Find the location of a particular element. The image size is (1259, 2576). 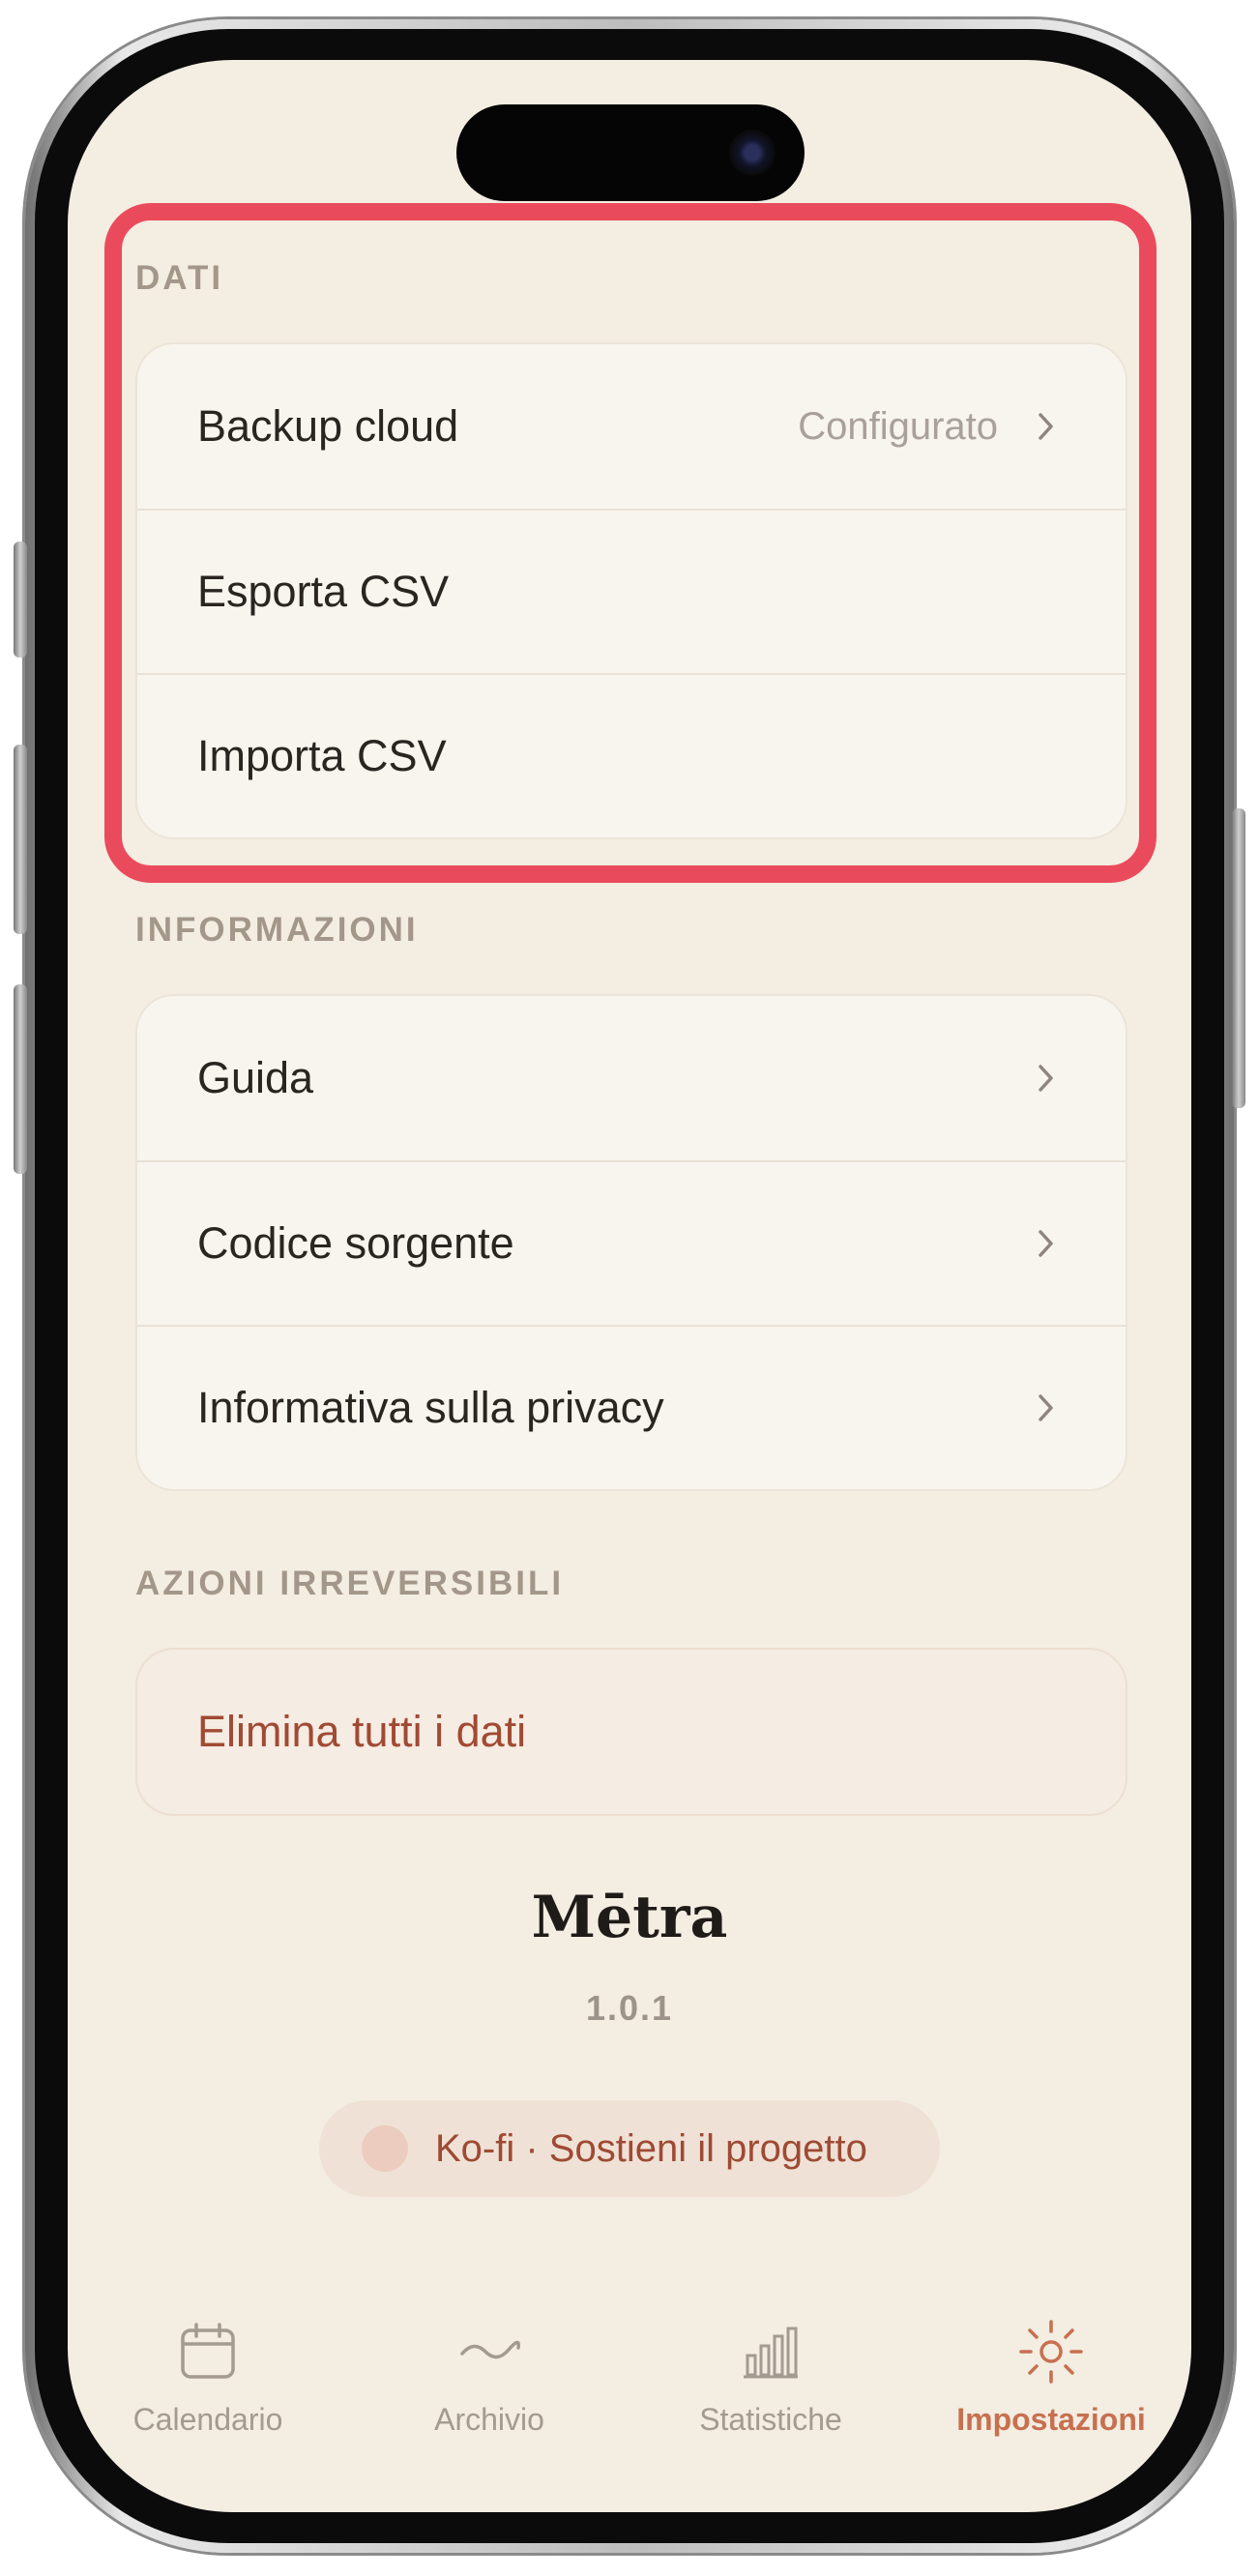

tab-archivio: Archivio is located at coordinates (489, 2375).